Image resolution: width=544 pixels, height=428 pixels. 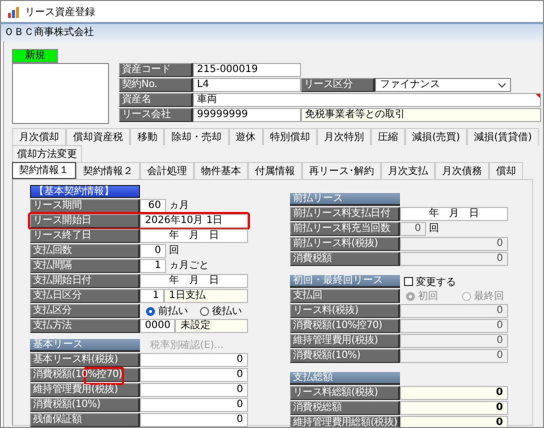 I want to click on tab: 物件基本, so click(x=221, y=170).